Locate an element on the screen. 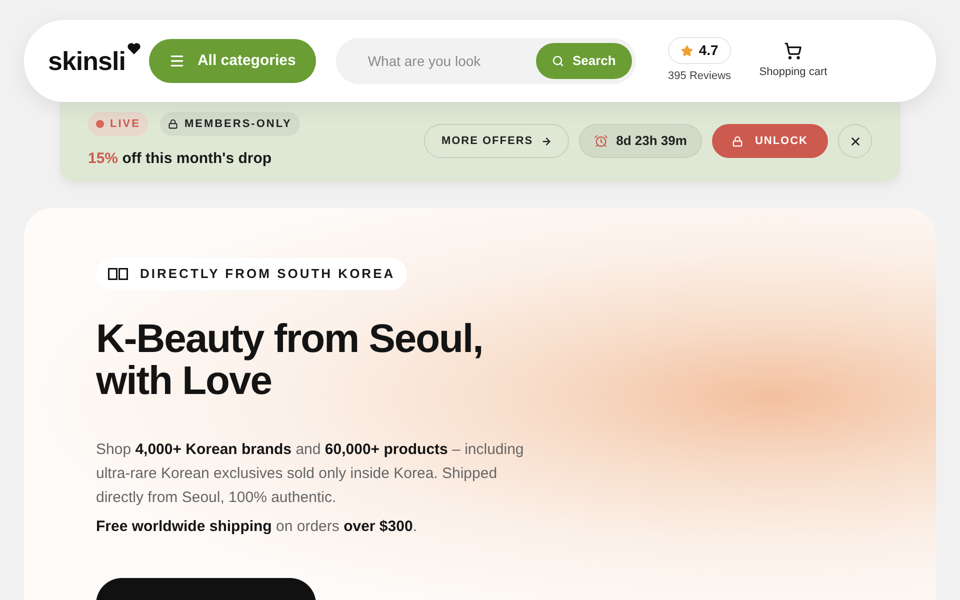  members-badge: MEMBERS-ONLY is located at coordinates (230, 124).